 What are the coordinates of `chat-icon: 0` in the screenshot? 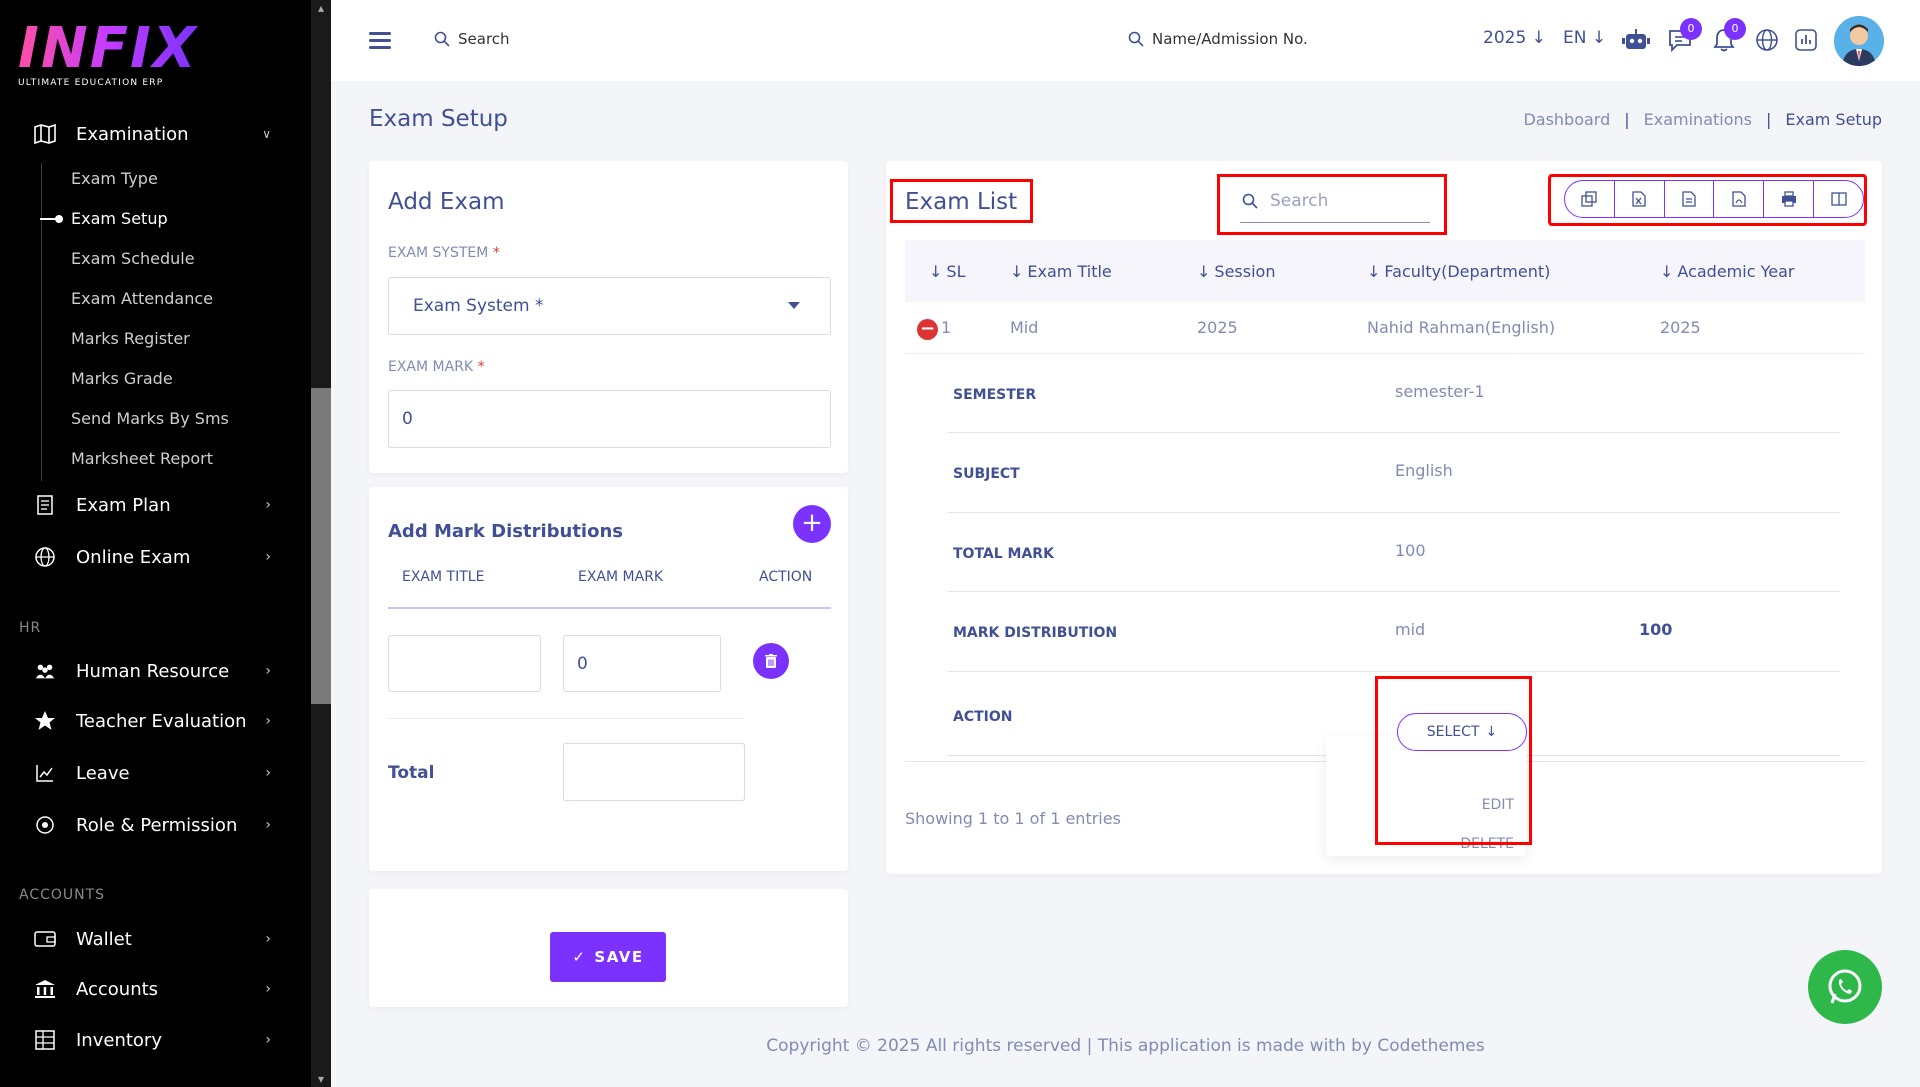 It's located at (1684, 36).